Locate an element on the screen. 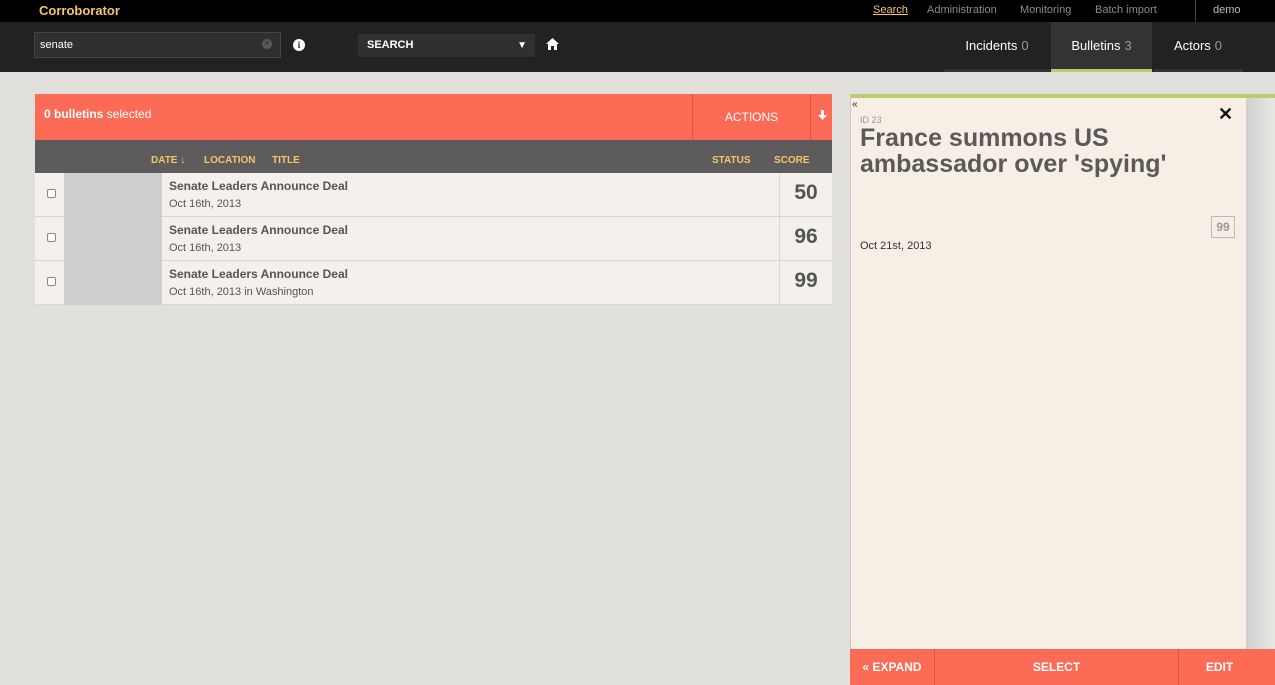 The width and height of the screenshot is (1275, 685). collapse-icon: « is located at coordinates (855, 104).